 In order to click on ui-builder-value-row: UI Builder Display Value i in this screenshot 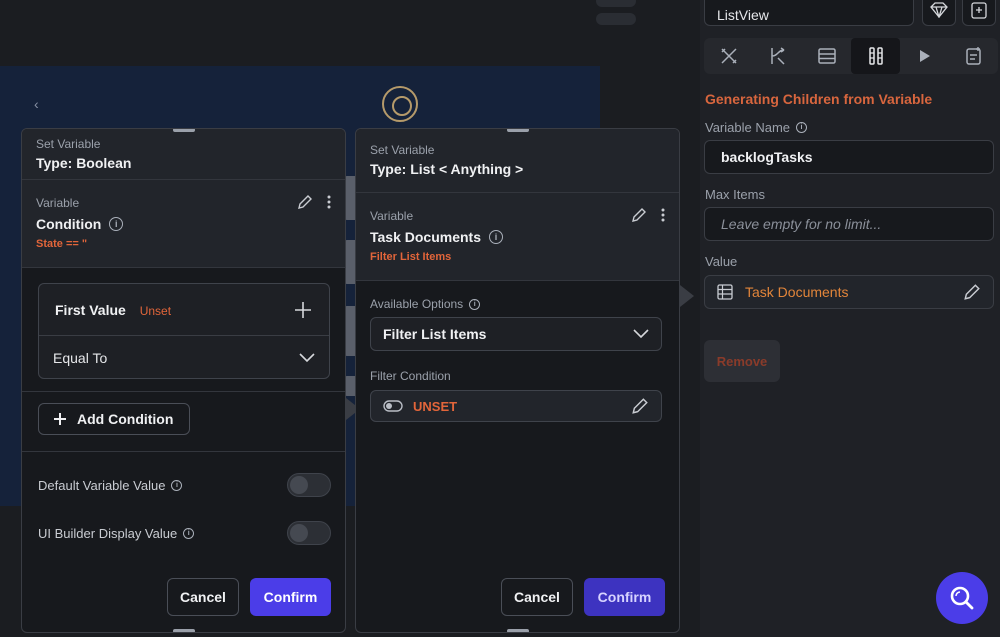, I will do `click(184, 533)`.